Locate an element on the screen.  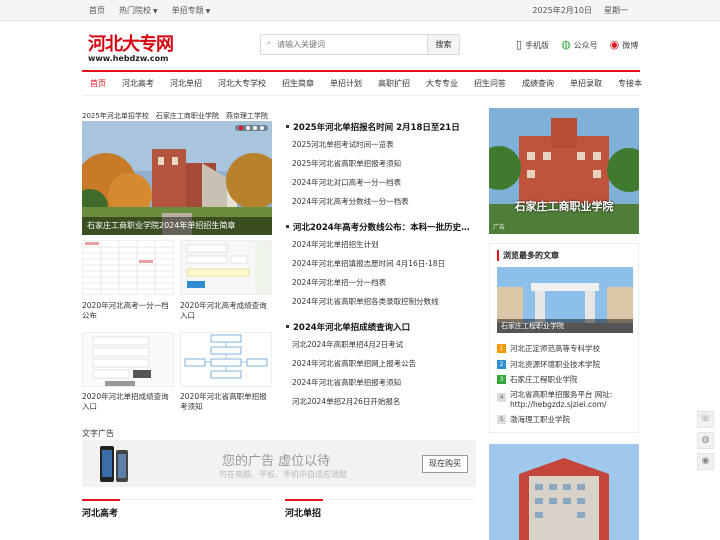
right-banner-title: 石家庄工商职业学院 is located at coordinates (564, 206).